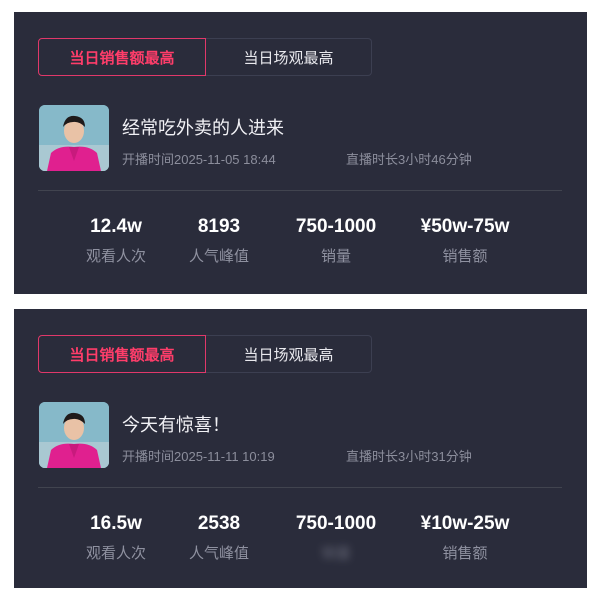 The image size is (600, 600). I want to click on stat-peak-popularity: 2538 人气峰值, so click(219, 538).